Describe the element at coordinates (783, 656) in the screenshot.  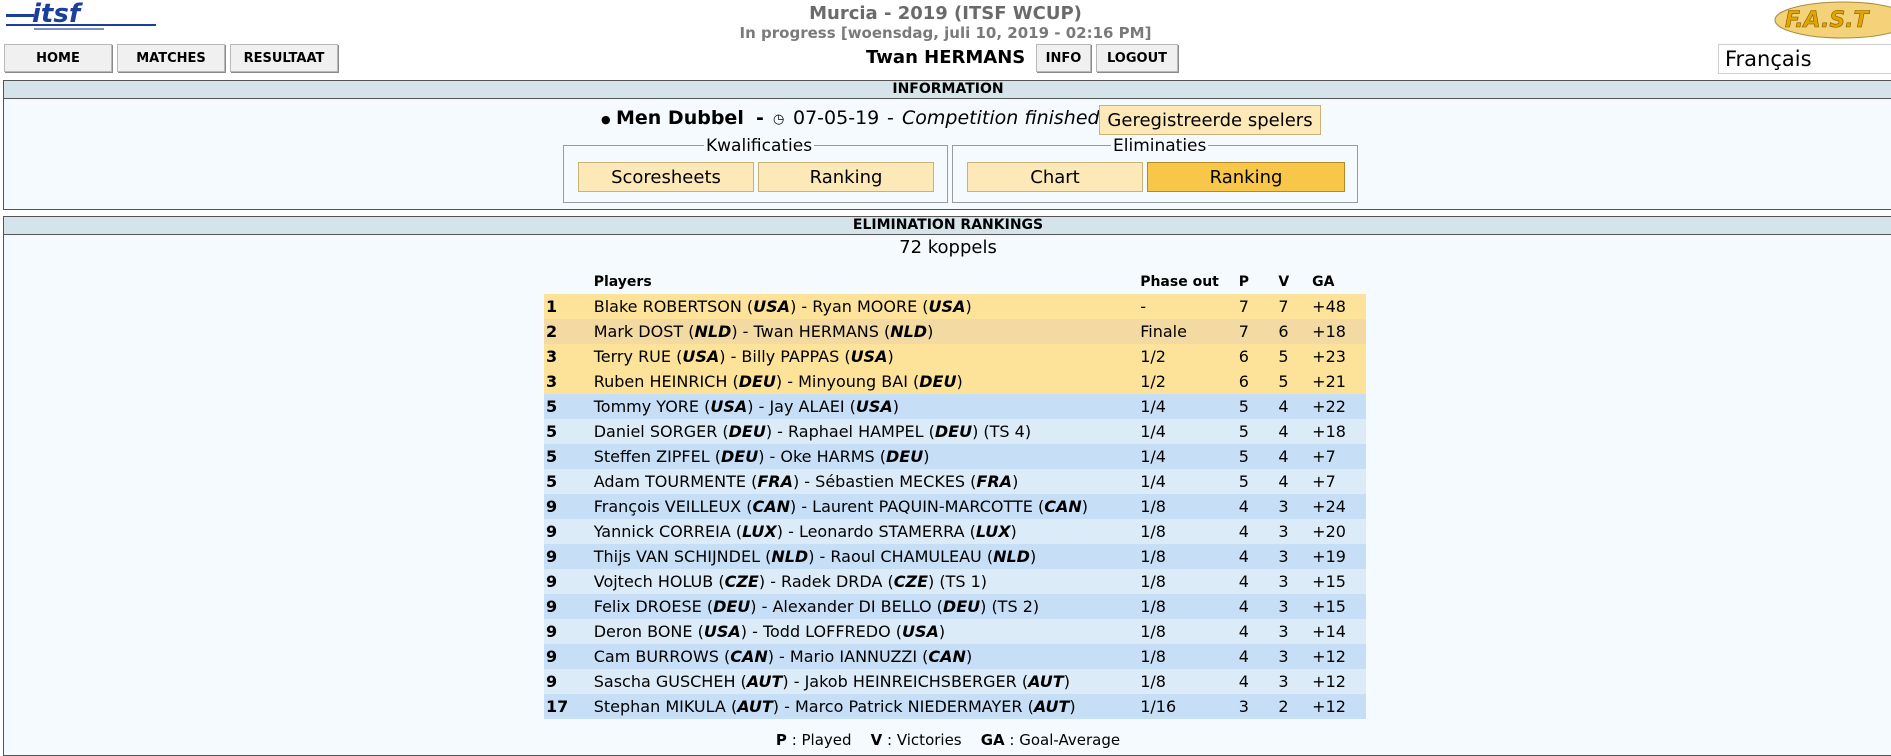
I see `team-players: Cam BURROWS (CAN) - Mario IANNUZZI (CAN)` at that location.